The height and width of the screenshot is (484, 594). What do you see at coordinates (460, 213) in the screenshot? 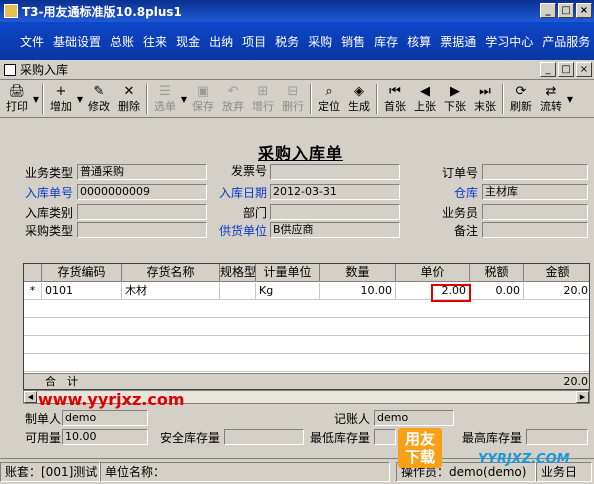
I see `salesperson-label: 业务员` at bounding box center [460, 213].